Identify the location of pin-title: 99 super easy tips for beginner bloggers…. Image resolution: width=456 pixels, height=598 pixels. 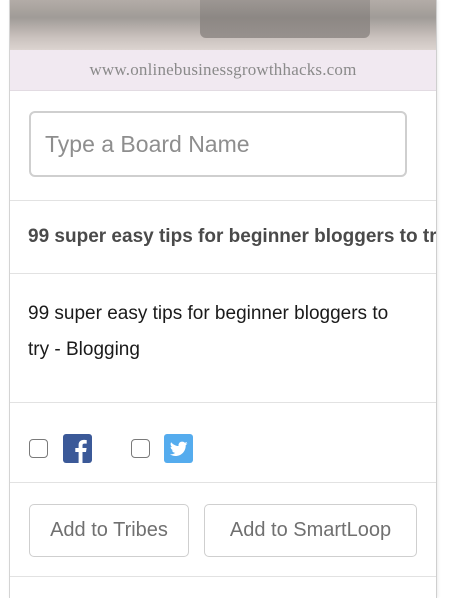
(232, 237).